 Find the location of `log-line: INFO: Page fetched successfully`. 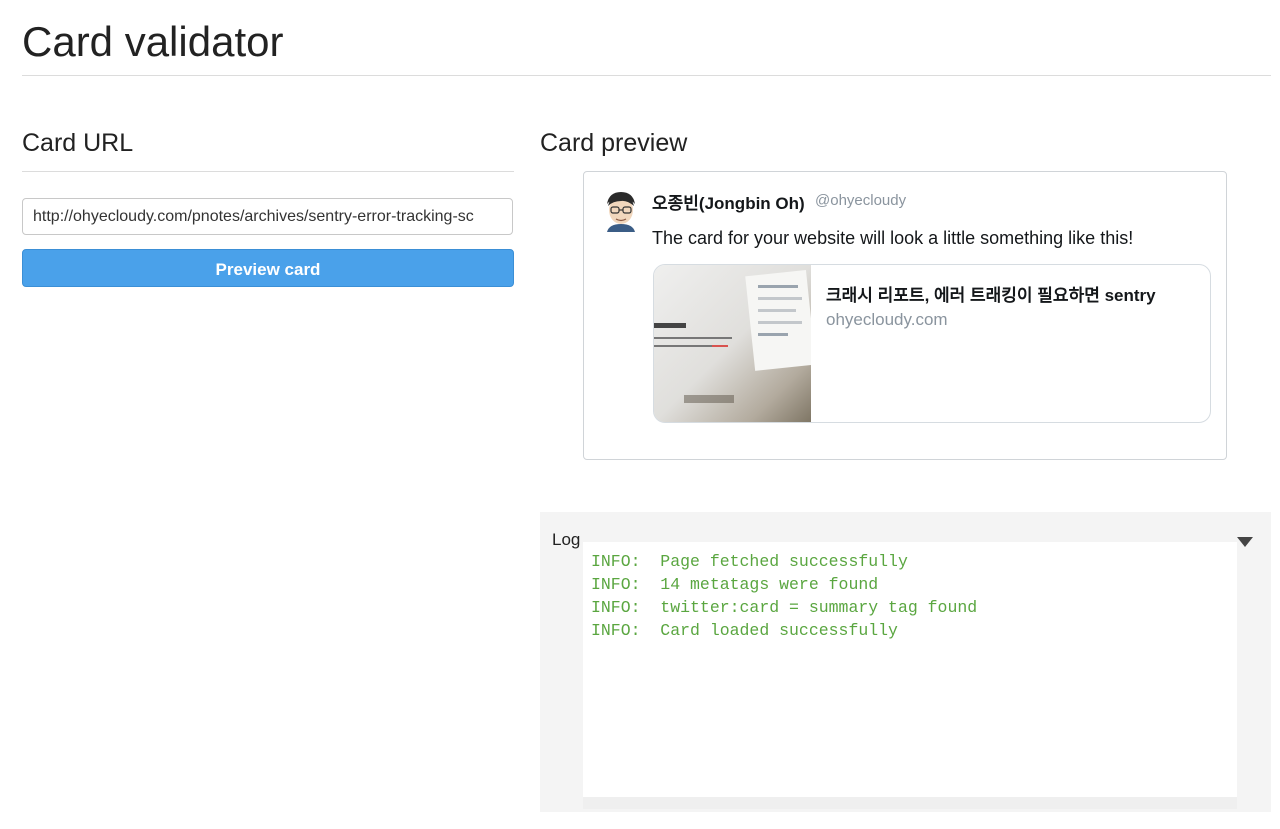

log-line: INFO: Page fetched successfully is located at coordinates (749, 561).